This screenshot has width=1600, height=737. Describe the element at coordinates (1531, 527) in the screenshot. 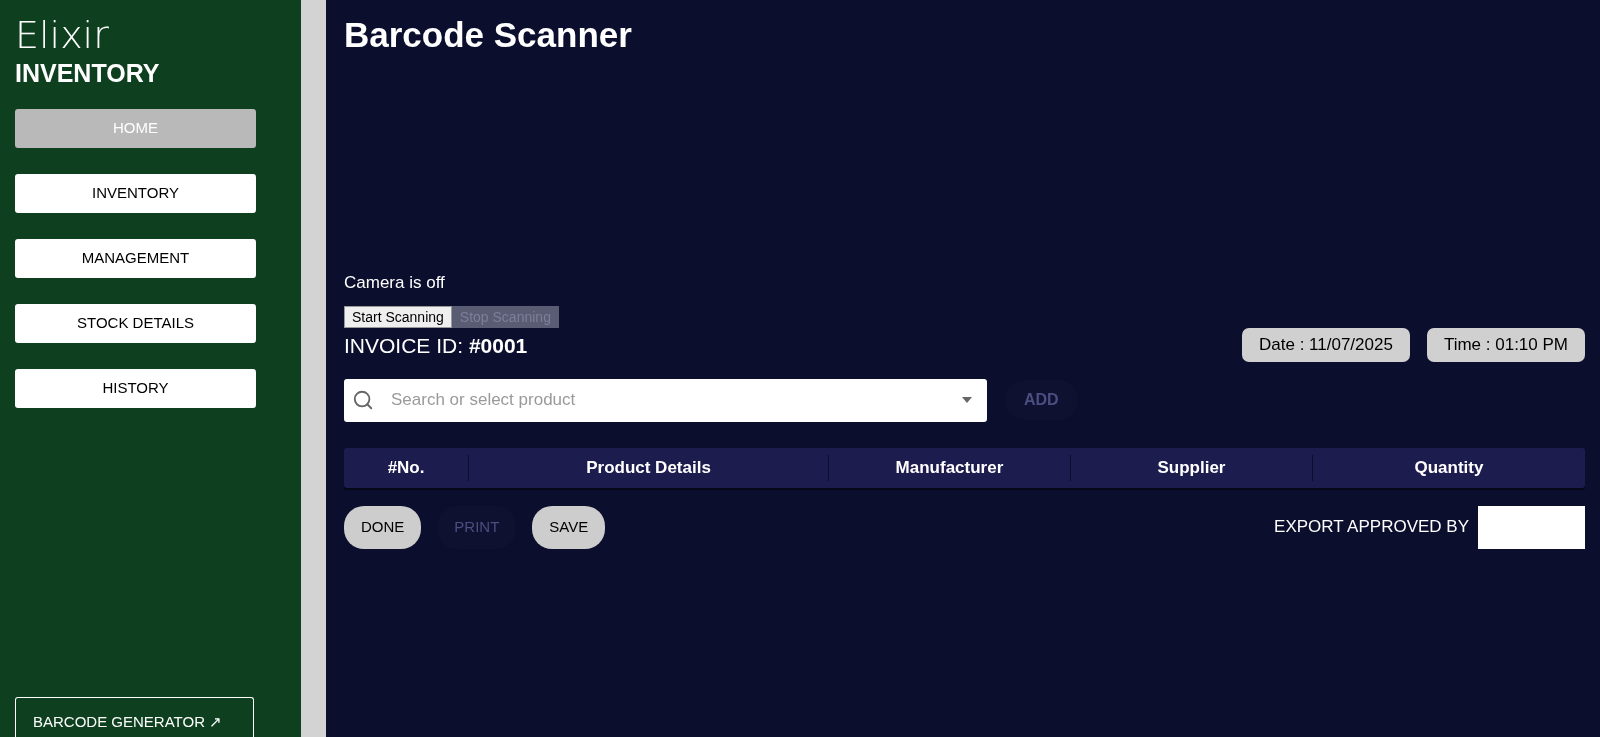

I see `approver-field` at that location.